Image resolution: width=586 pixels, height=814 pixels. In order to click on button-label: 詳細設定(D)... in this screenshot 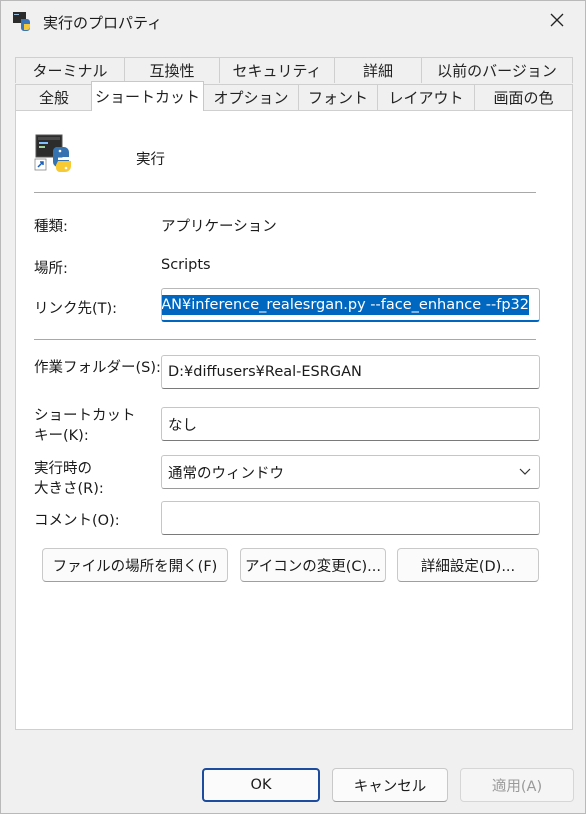, I will do `click(468, 566)`.